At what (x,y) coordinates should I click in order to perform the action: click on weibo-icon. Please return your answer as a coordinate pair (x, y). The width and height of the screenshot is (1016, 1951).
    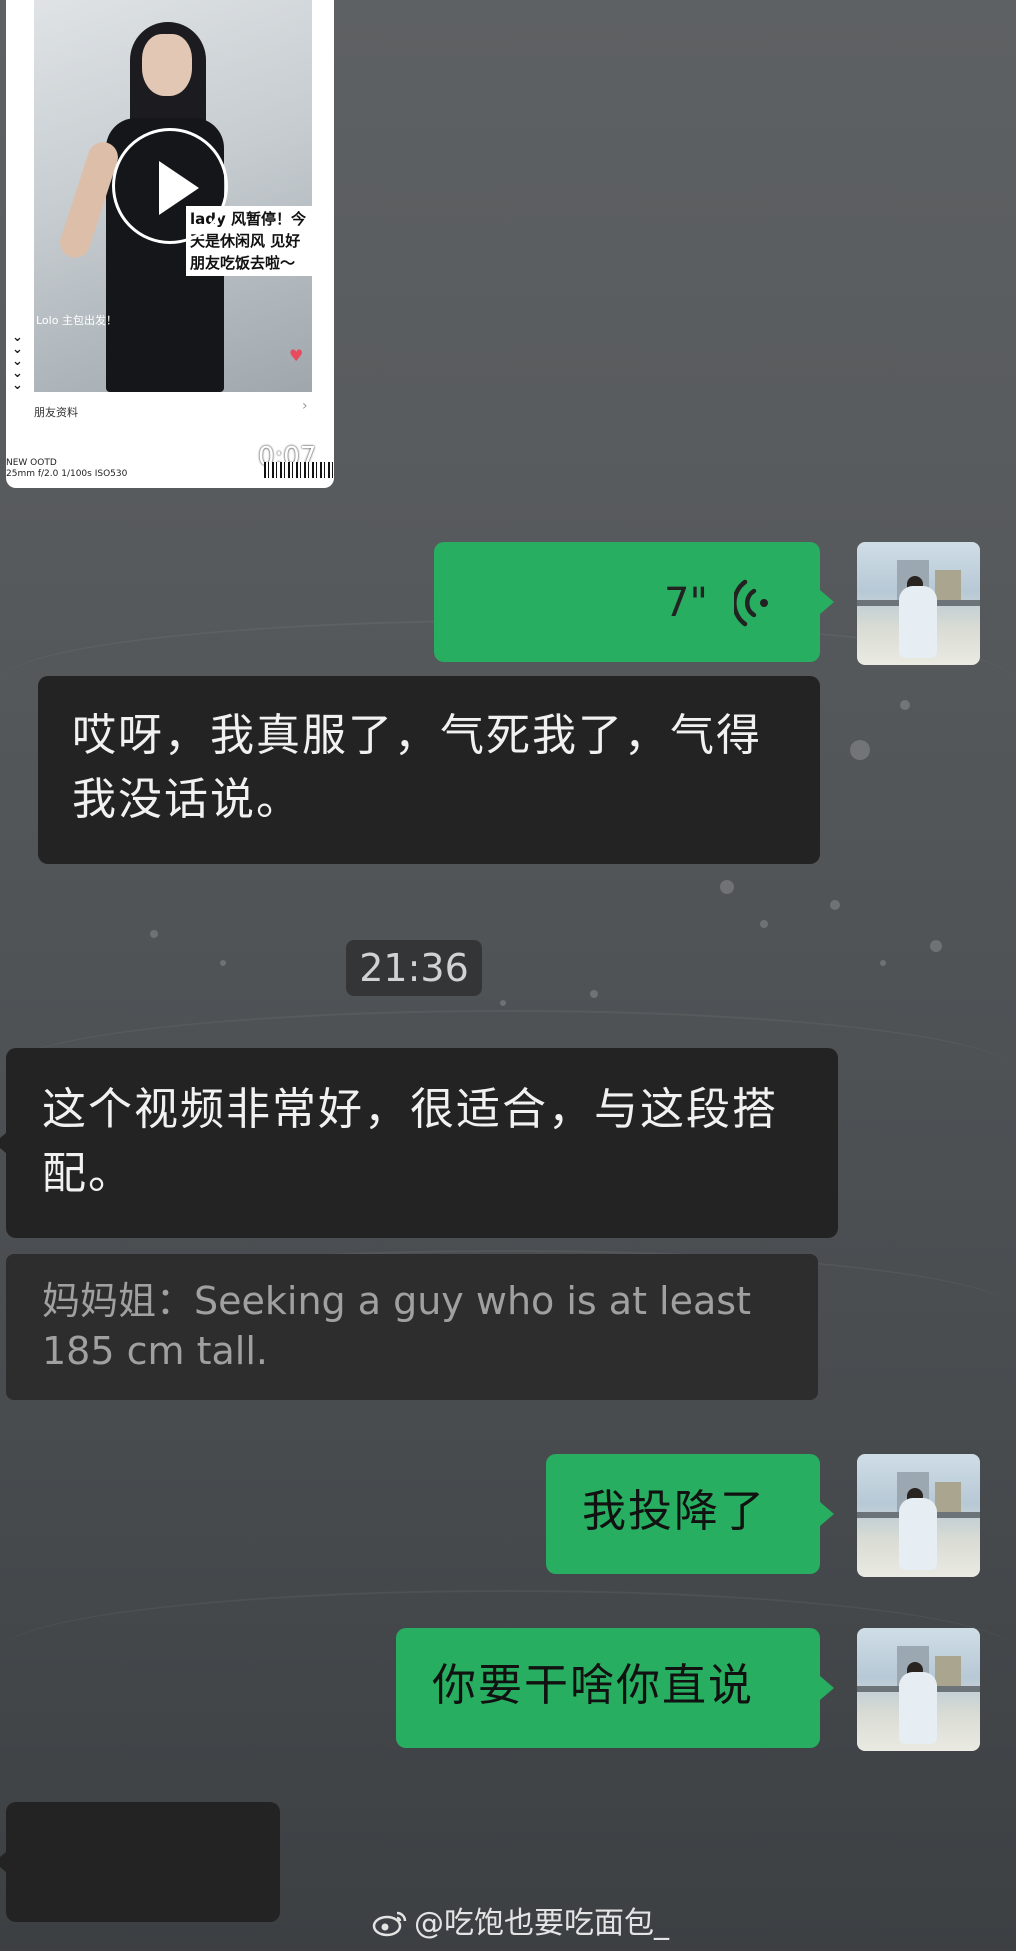
    Looking at the image, I should click on (389, 1924).